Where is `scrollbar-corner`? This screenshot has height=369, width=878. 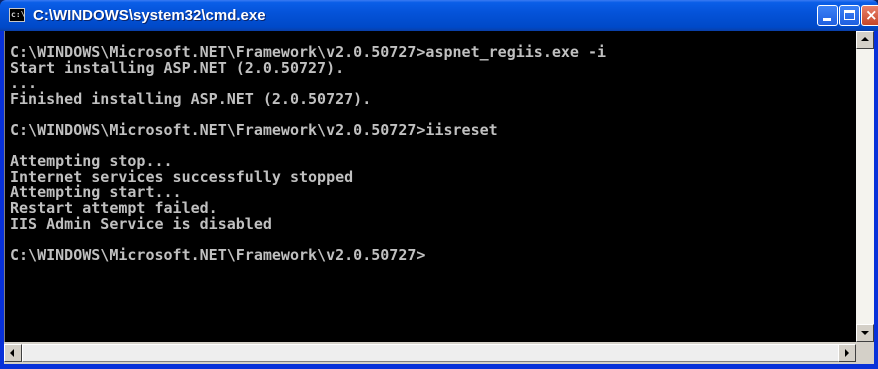
scrollbar-corner is located at coordinates (865, 353).